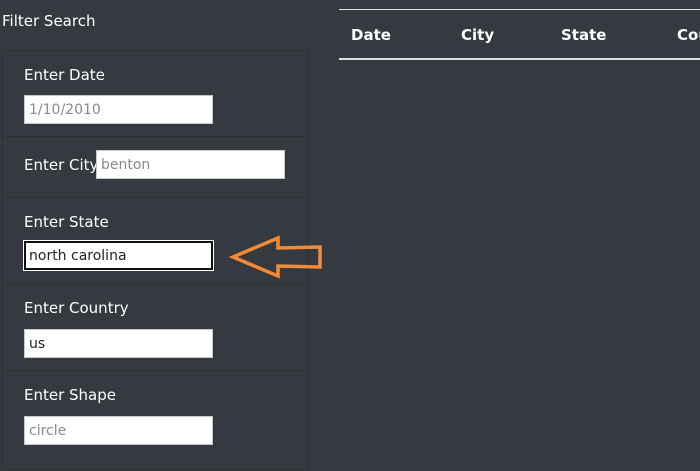  What do you see at coordinates (118, 430) in the screenshot?
I see `shape-input` at bounding box center [118, 430].